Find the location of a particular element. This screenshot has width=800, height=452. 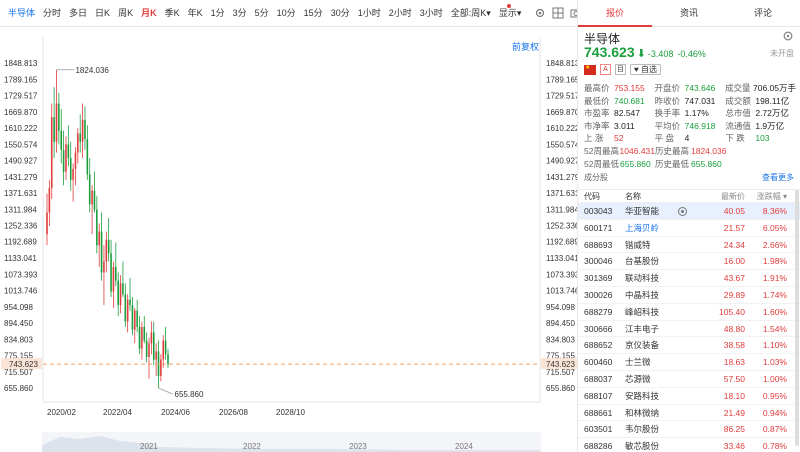

y-tick-left: 1610.222 is located at coordinates (21, 128).